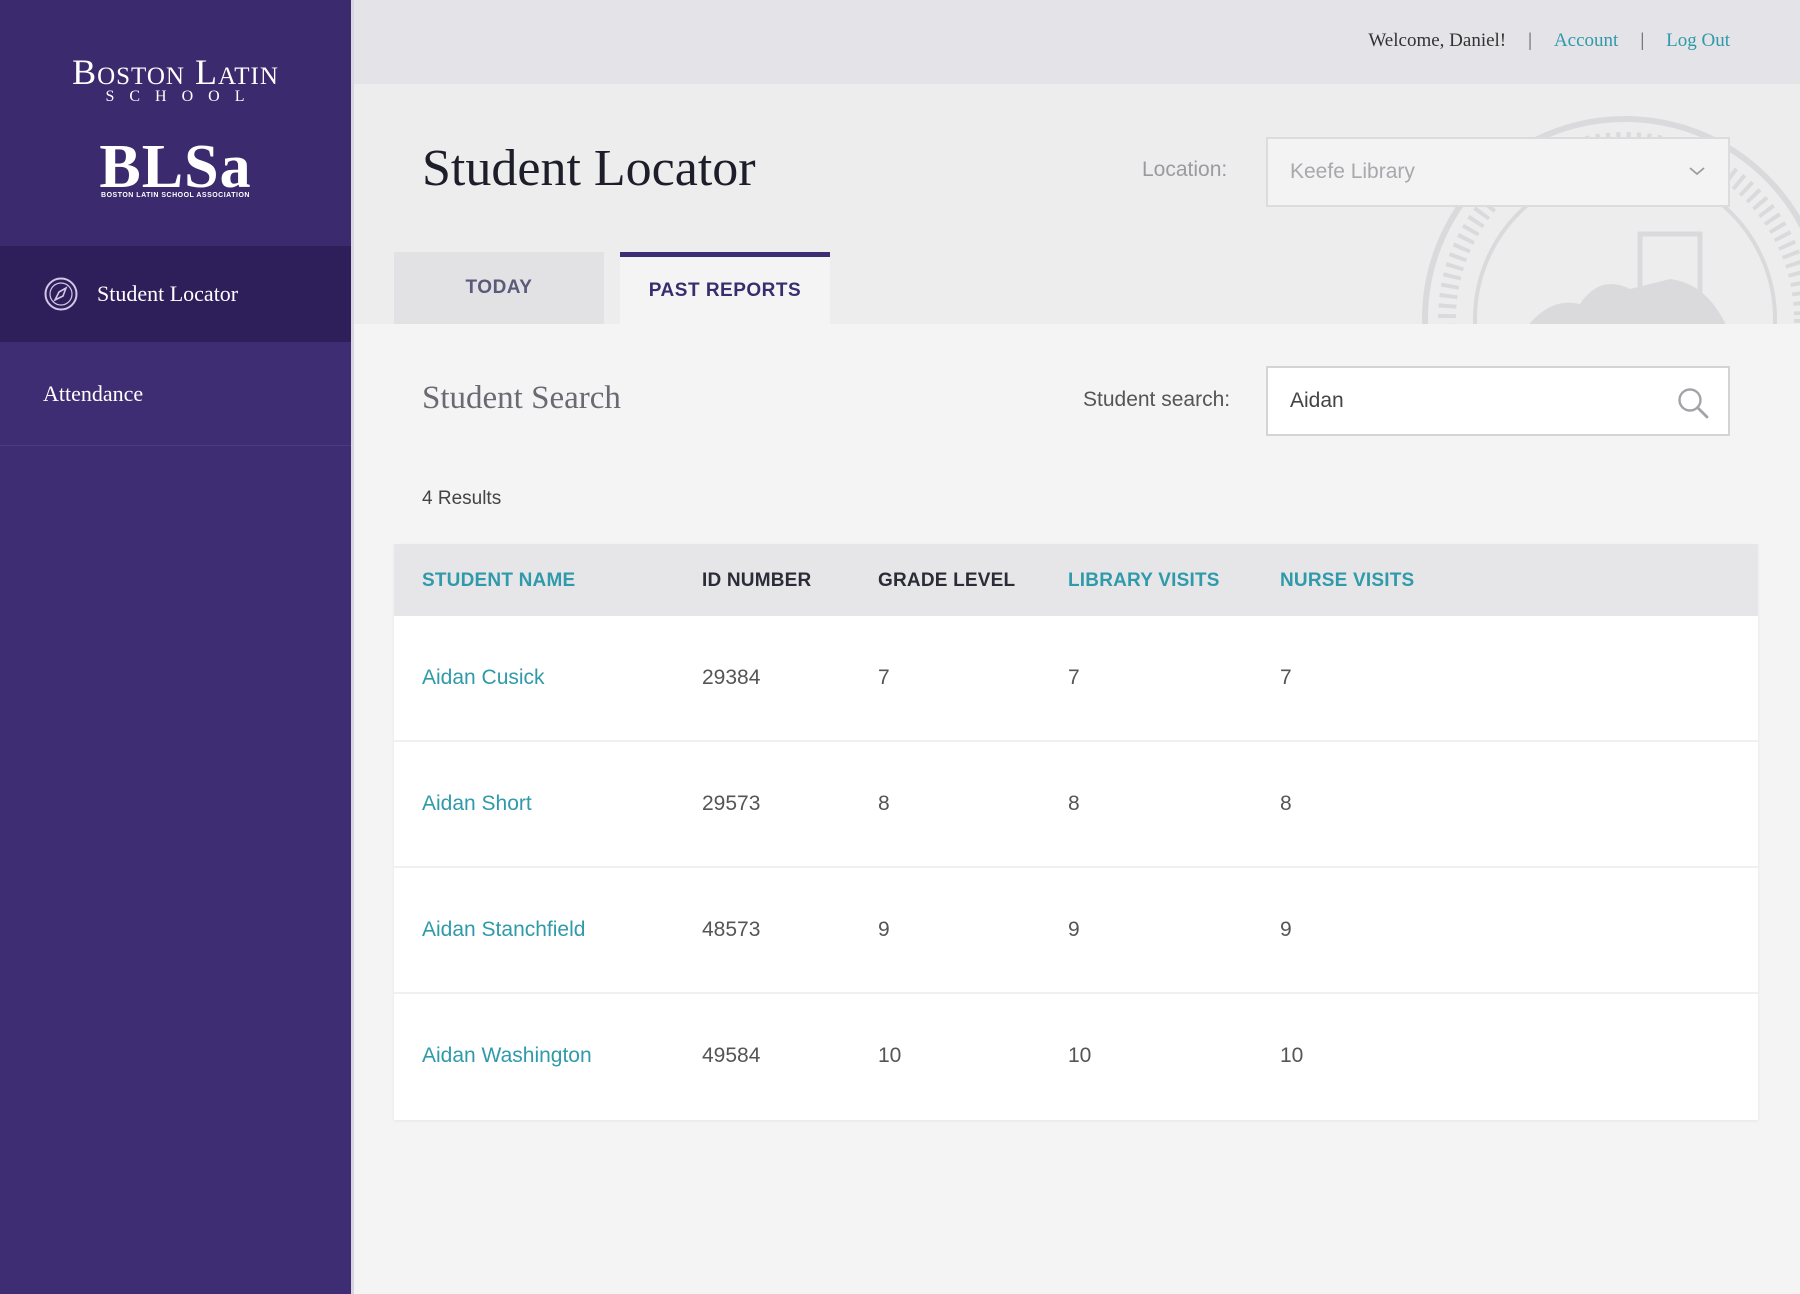 The height and width of the screenshot is (1294, 1800). Describe the element at coordinates (1693, 403) in the screenshot. I see `search-icon` at that location.